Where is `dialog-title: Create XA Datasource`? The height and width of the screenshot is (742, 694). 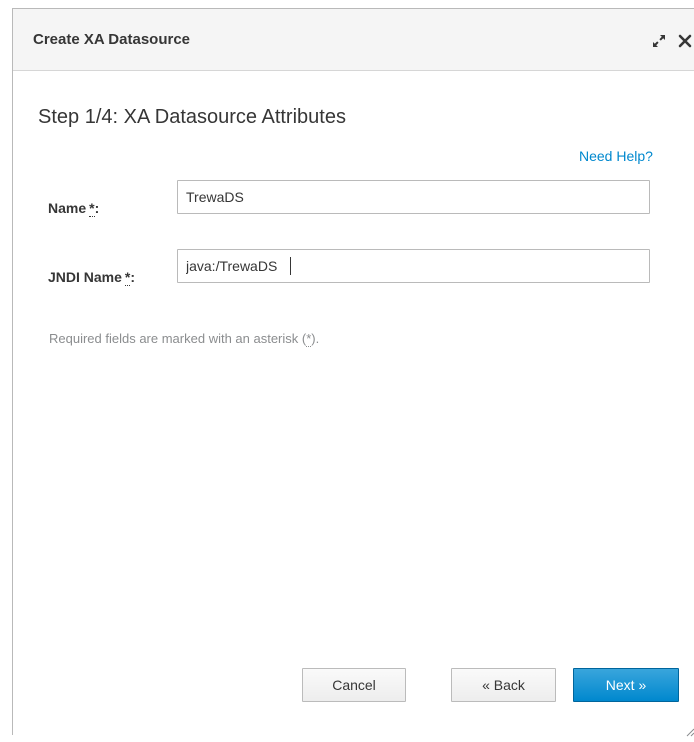
dialog-title: Create XA Datasource is located at coordinates (112, 39).